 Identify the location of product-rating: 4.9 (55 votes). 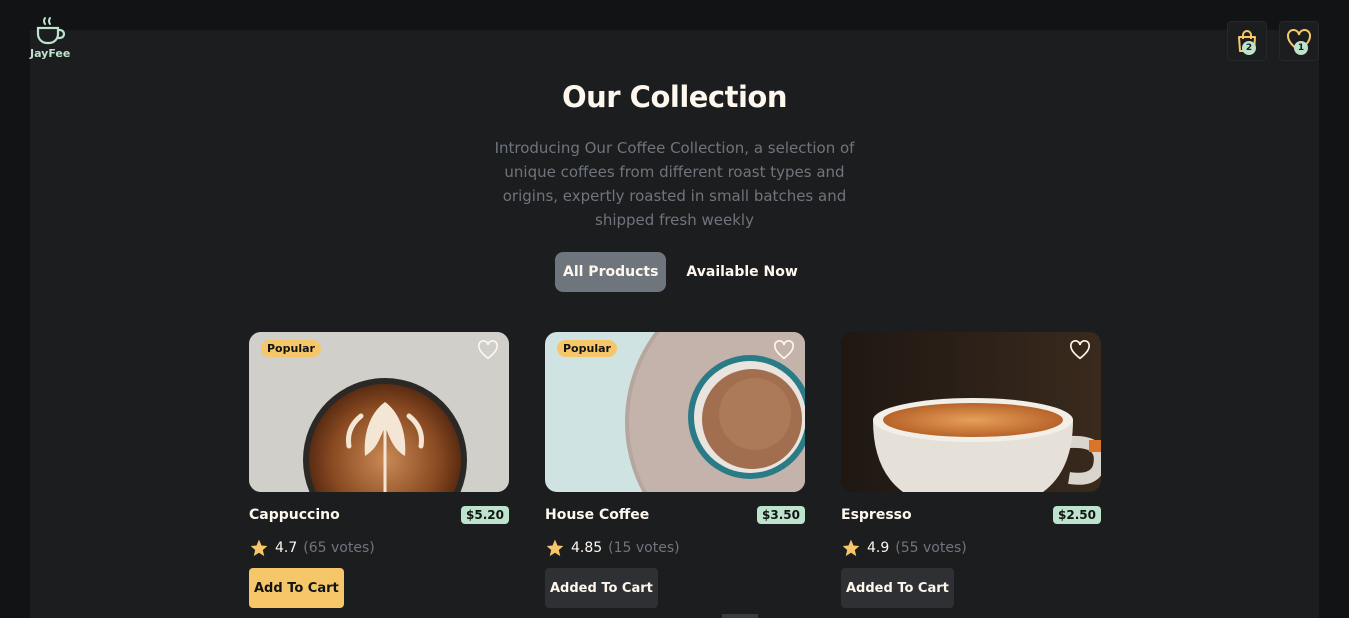
(971, 548).